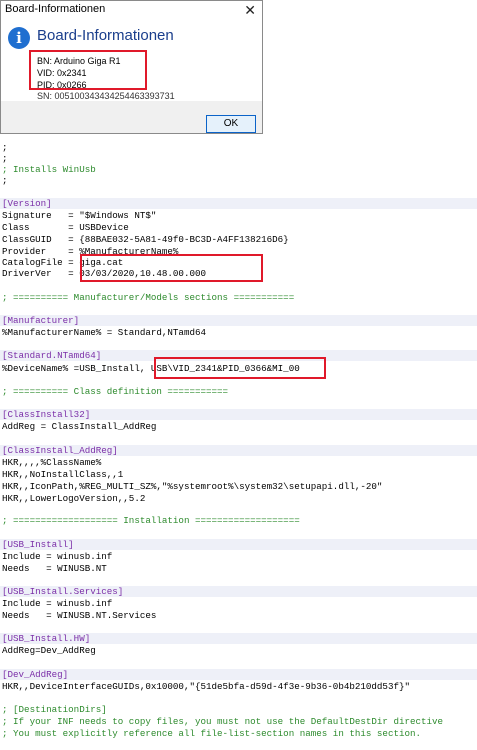 The image size is (477, 750). Describe the element at coordinates (105, 35) in the screenshot. I see `dialog-heading: Board-Informationen` at that location.